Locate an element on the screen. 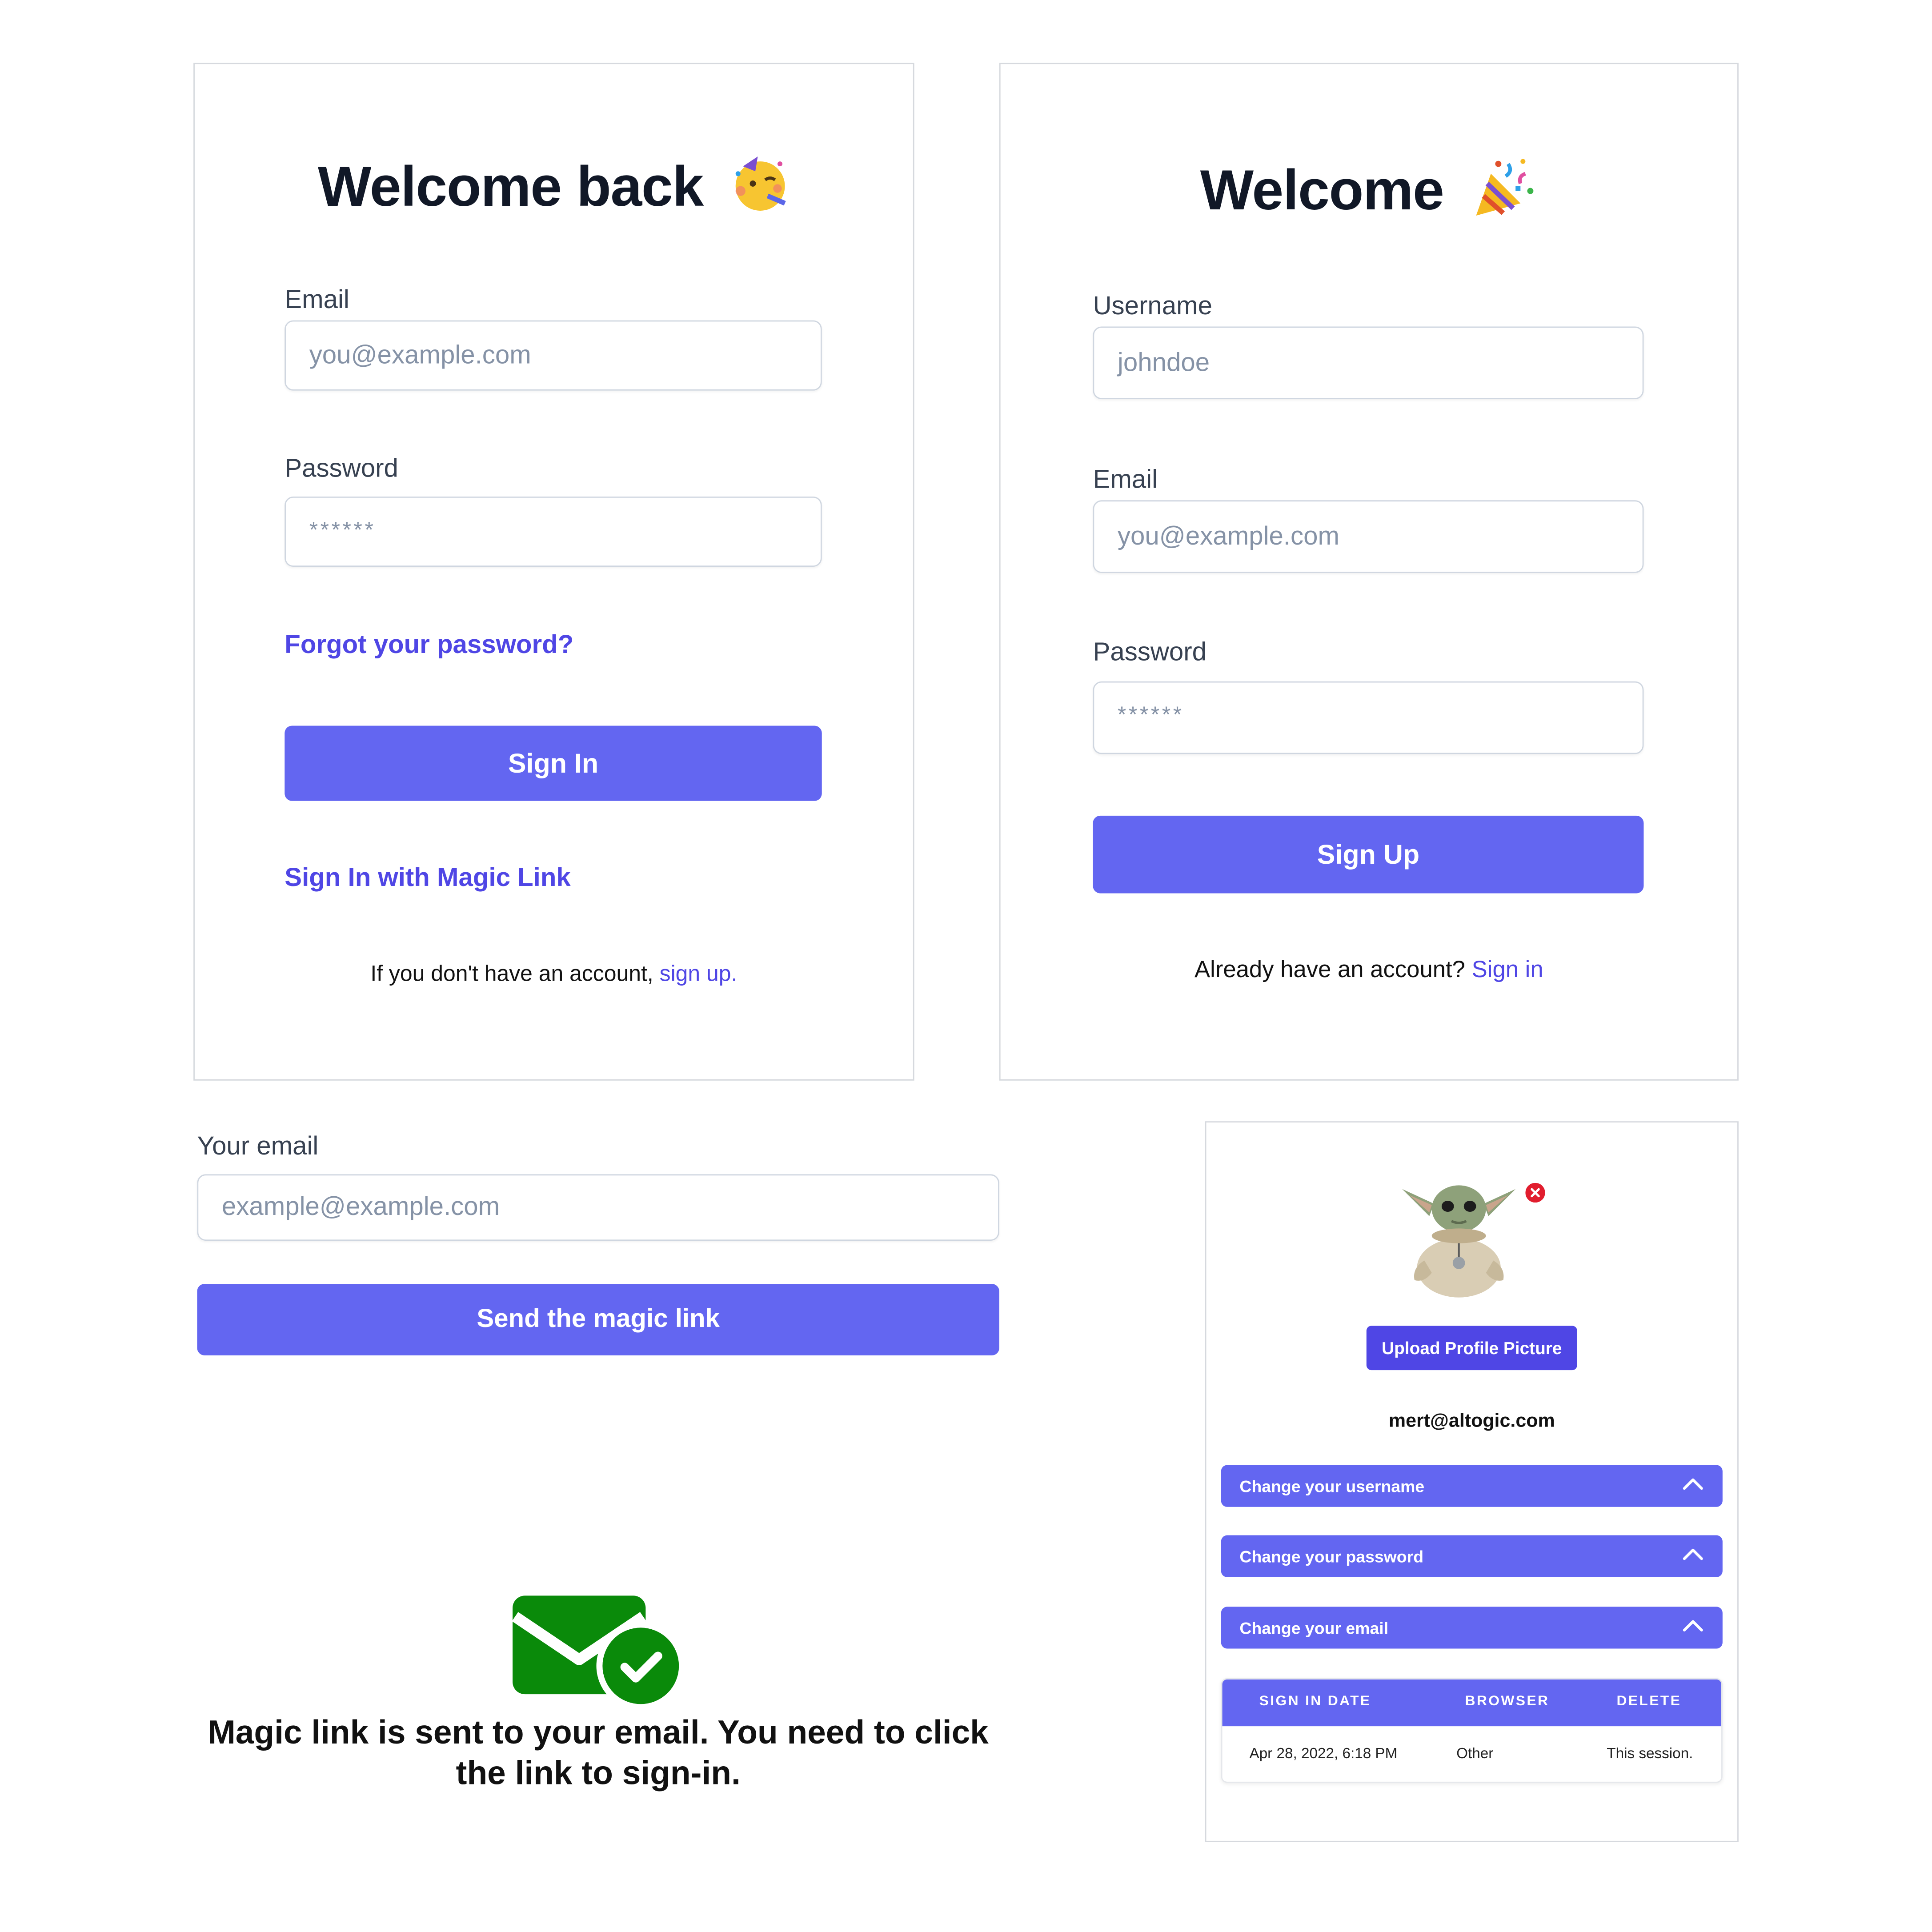 The width and height of the screenshot is (1932, 1932). signin-button: Sign In is located at coordinates (554, 764).